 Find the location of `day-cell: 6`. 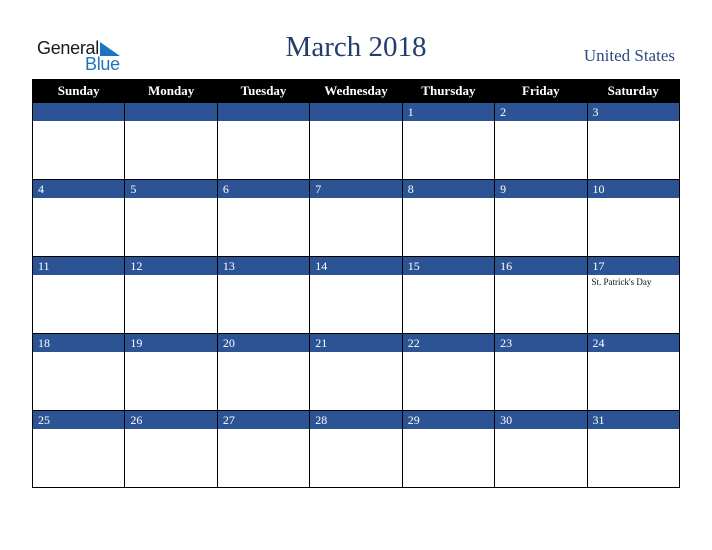

day-cell: 6 is located at coordinates (263, 218).